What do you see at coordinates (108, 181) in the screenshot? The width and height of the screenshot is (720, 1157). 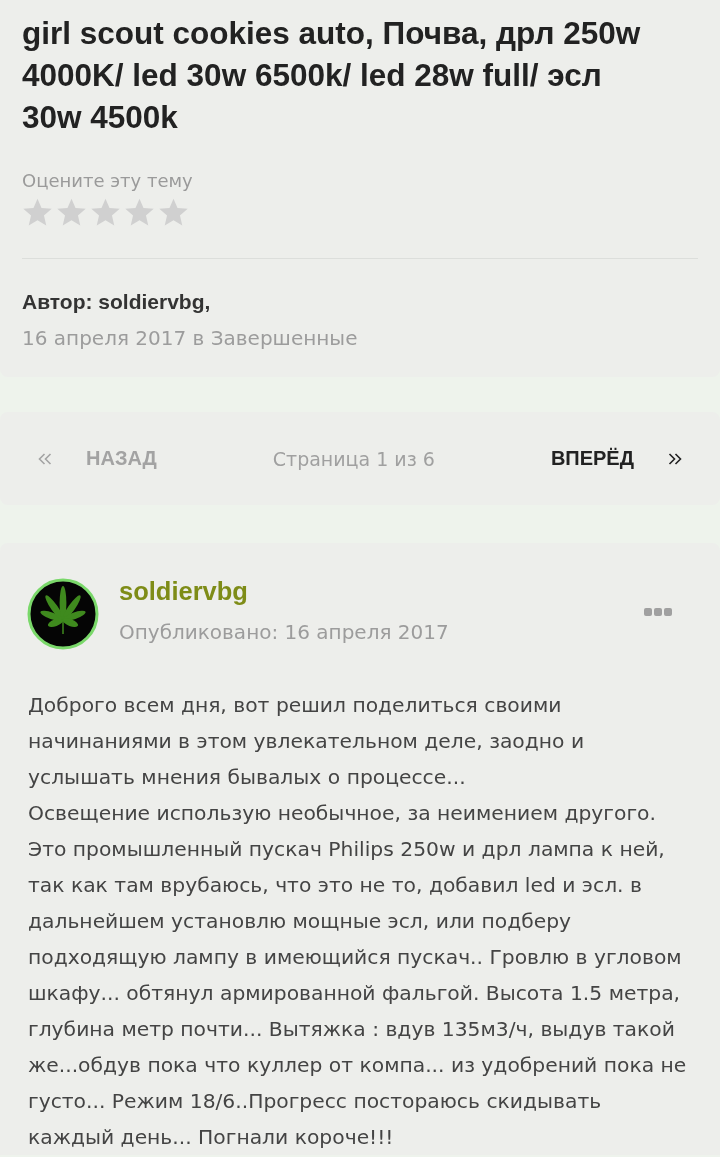 I see `rating-label: Оцените эту тему` at bounding box center [108, 181].